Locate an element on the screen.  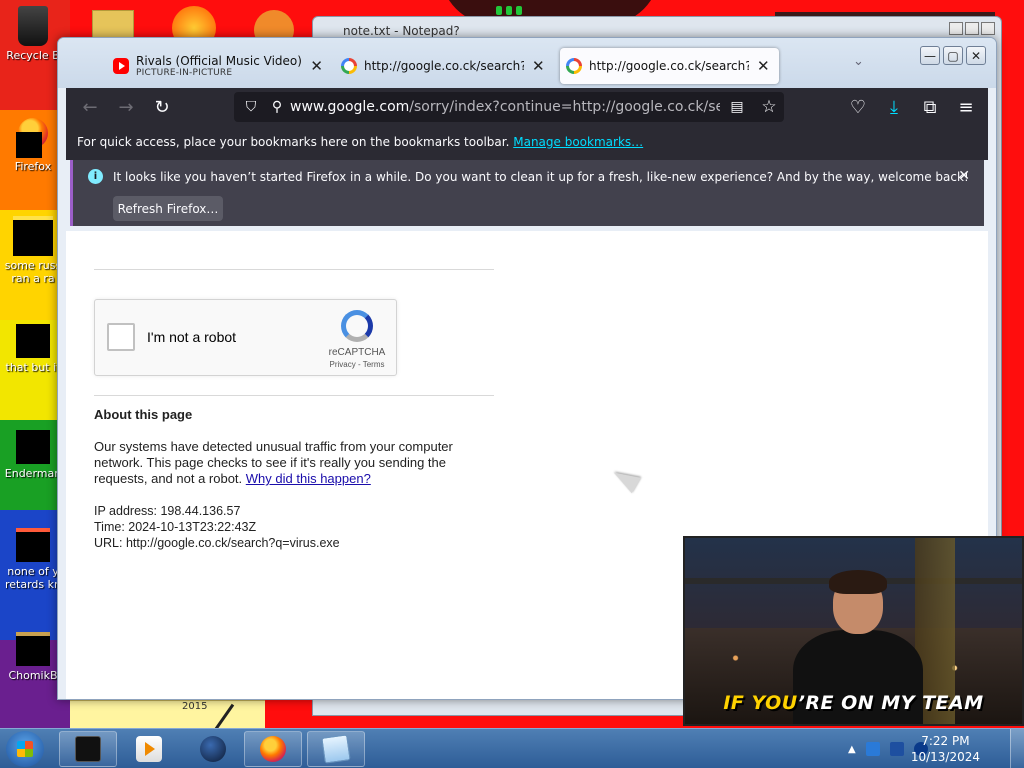
list-all-tabs-icon: ⌄ is located at coordinates (858, 61).